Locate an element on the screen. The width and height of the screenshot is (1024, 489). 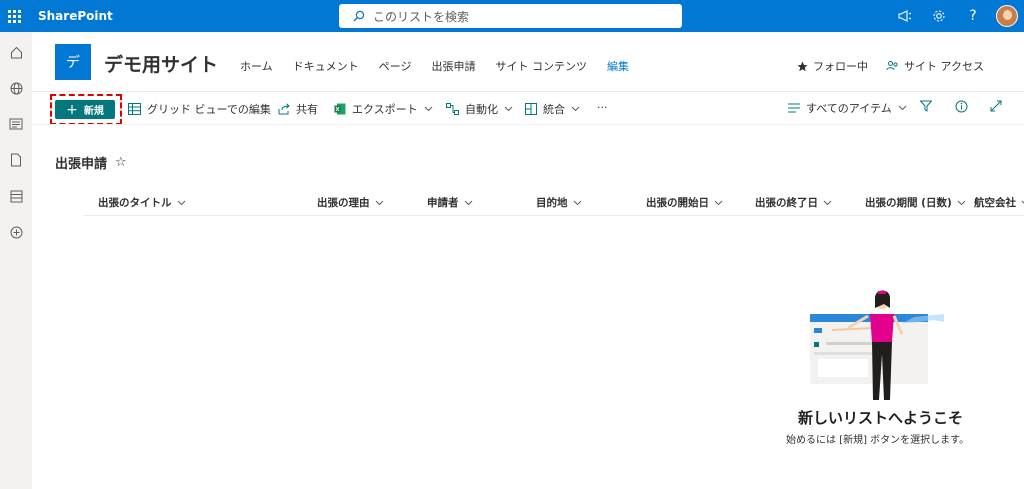
suite-bar-actions: ? is located at coordinates (956, 16).